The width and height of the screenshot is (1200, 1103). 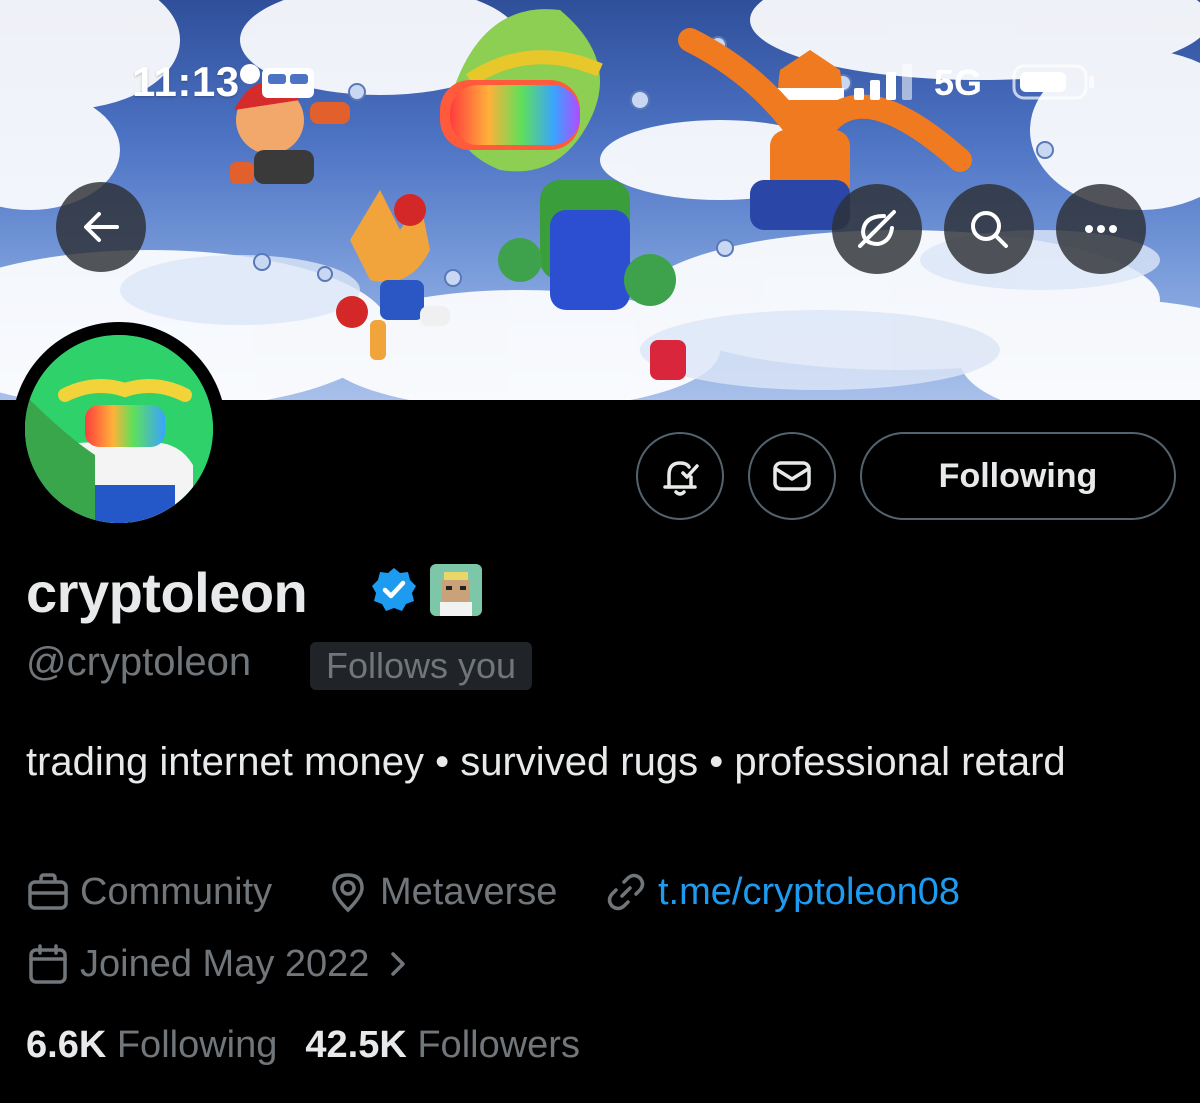 I want to click on notifications-button, so click(x=680, y=476).